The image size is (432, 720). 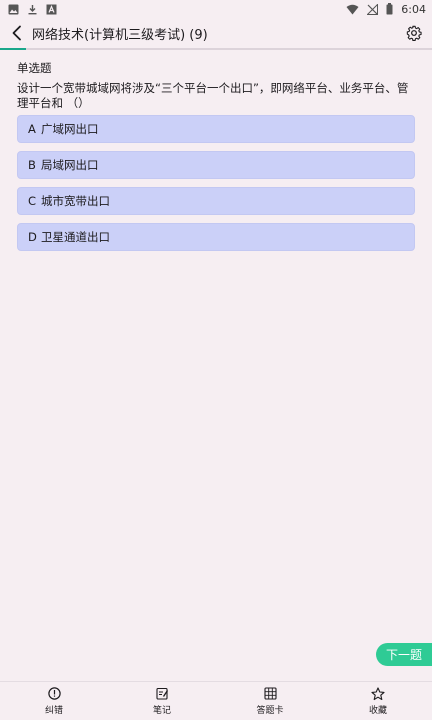 I want to click on image-icon, so click(x=13, y=9).